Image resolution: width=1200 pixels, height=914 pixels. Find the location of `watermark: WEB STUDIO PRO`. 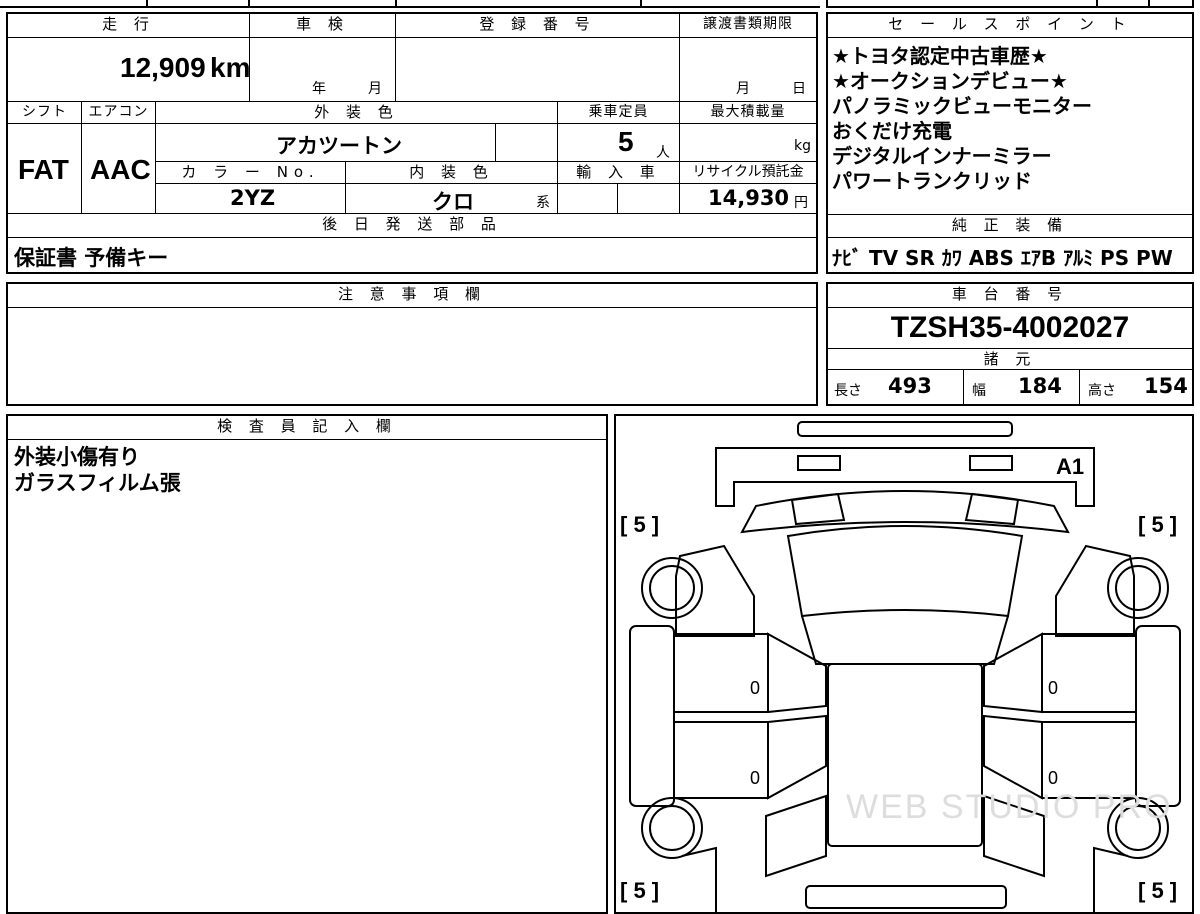

watermark: WEB STUDIO PRO is located at coordinates (1009, 807).